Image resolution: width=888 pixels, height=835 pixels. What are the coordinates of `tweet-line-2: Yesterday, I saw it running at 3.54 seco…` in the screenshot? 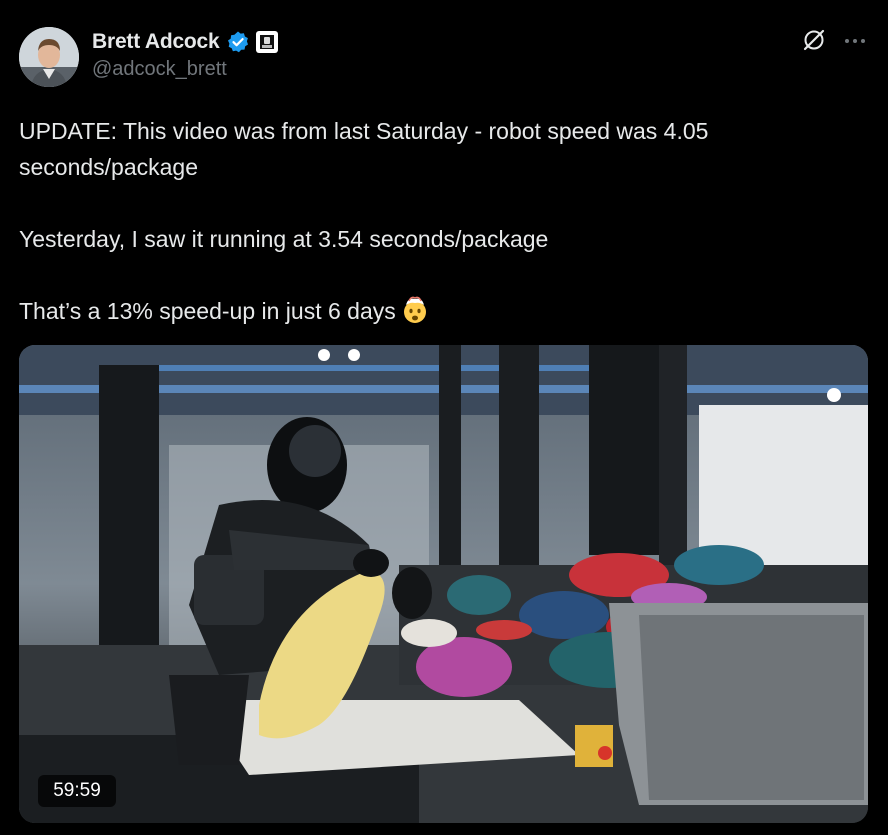 It's located at (284, 239).